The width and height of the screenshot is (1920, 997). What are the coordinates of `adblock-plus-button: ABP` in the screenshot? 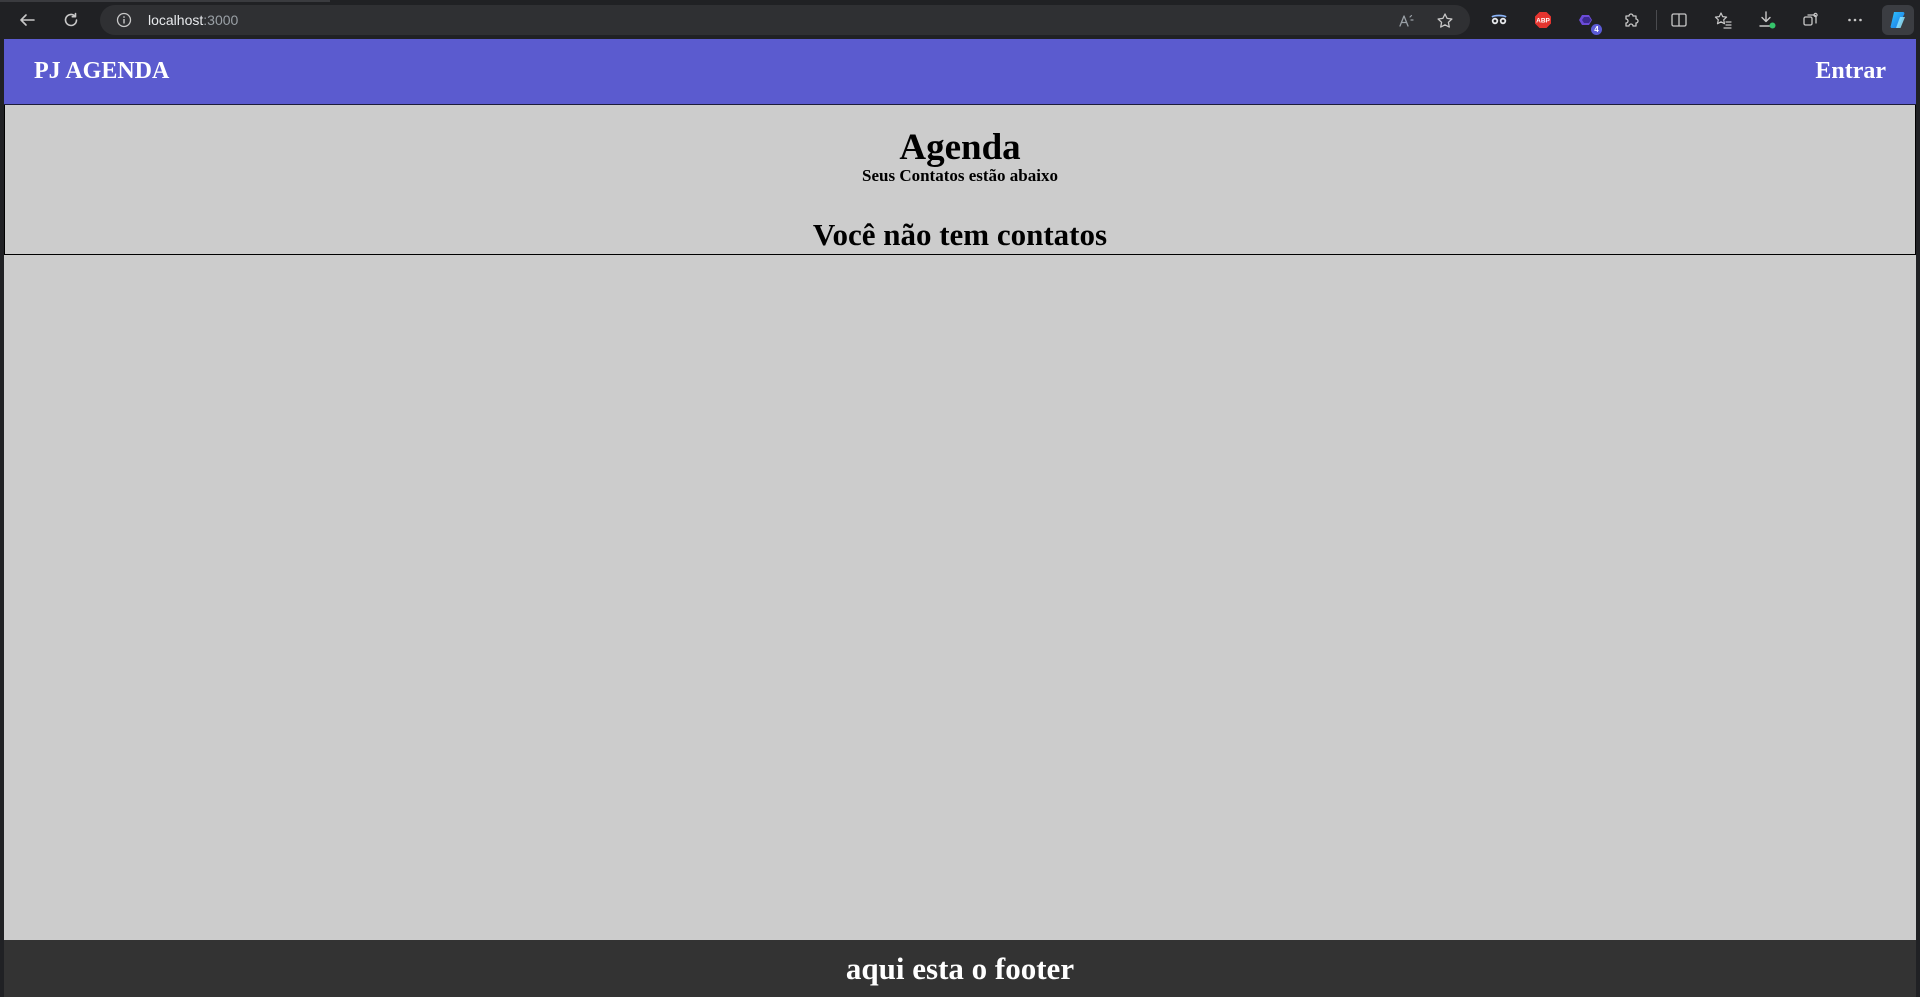 It's located at (1543, 20).